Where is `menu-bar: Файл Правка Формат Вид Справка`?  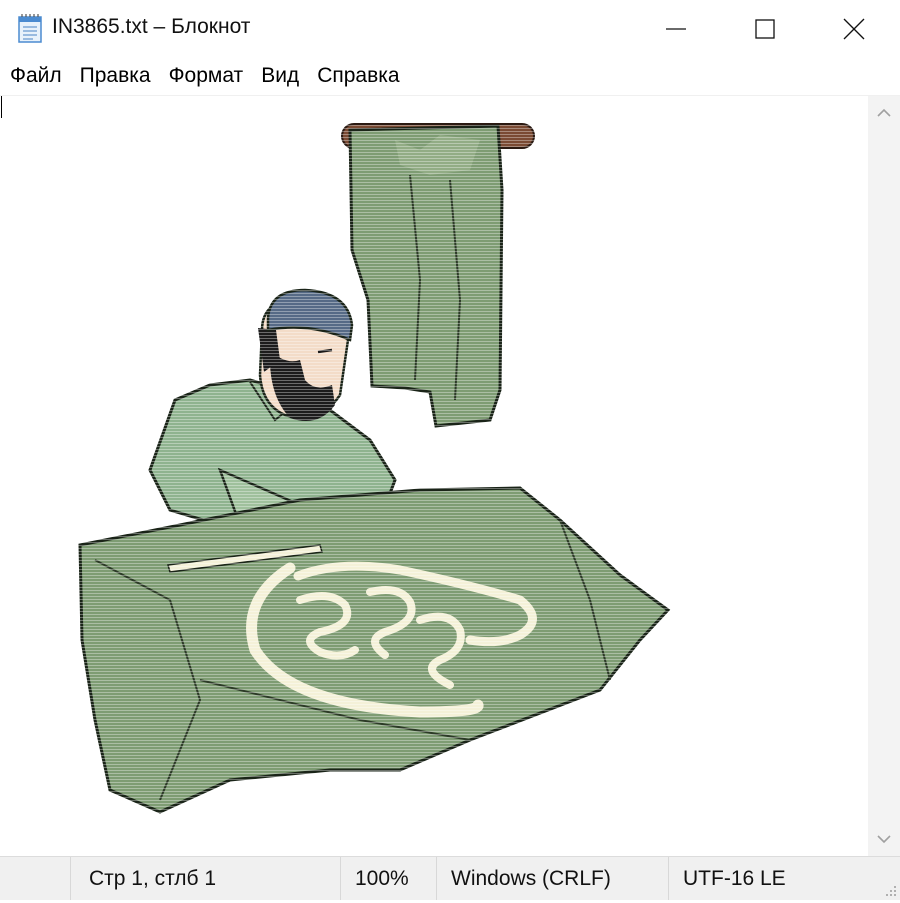 menu-bar: Файл Правка Формат Вид Справка is located at coordinates (450, 76).